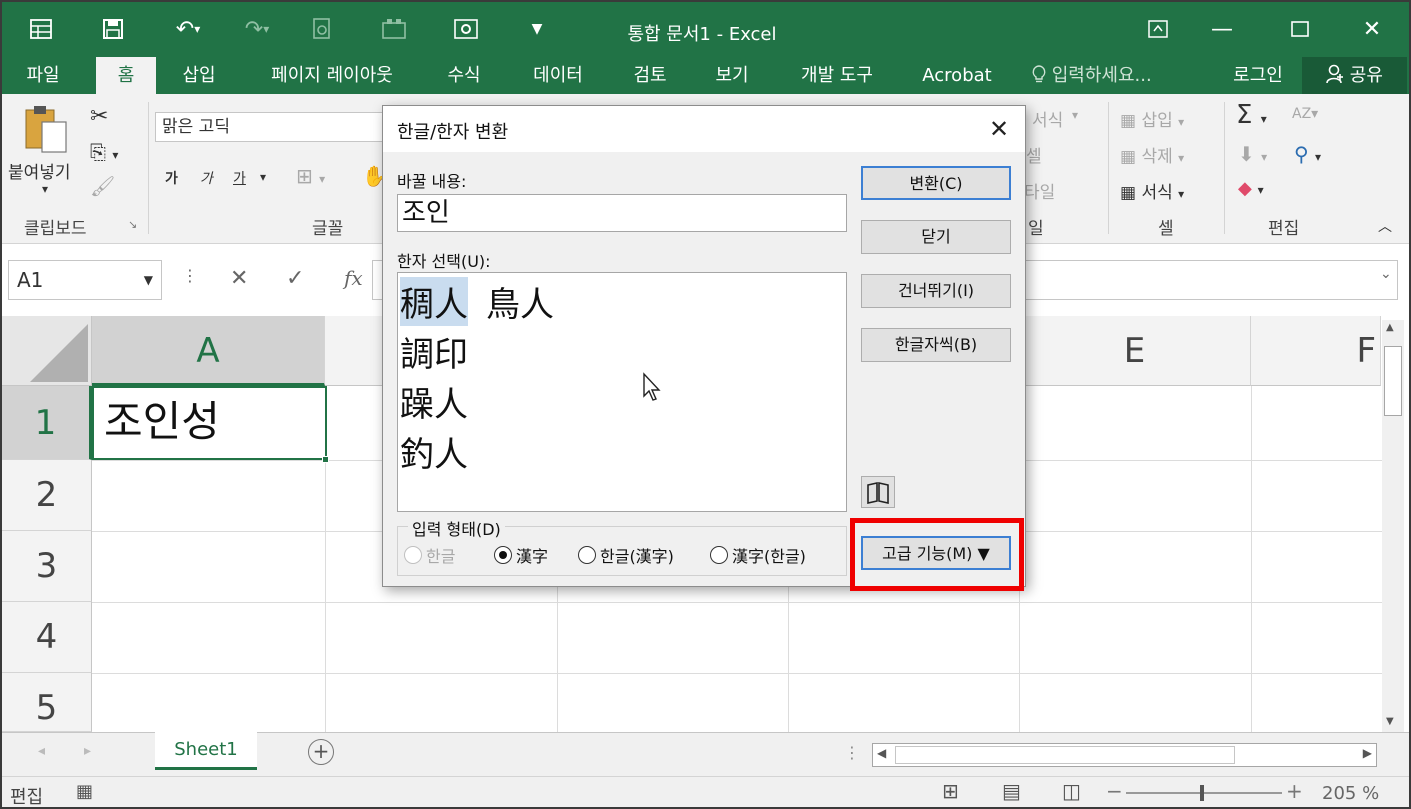  Describe the element at coordinates (936, 345) in the screenshot. I see `hangul-char-button: 한글자씩(B)` at that location.